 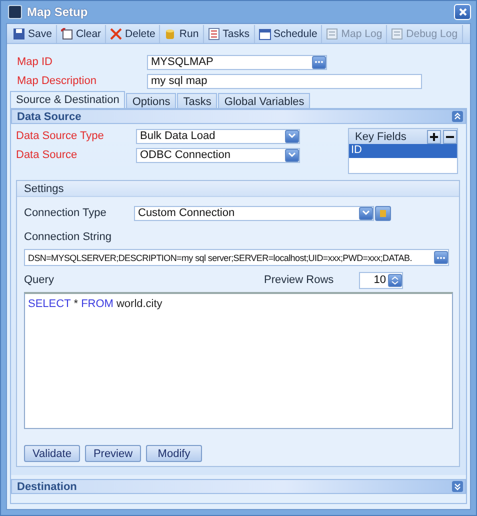 What do you see at coordinates (284, 81) in the screenshot?
I see `input-field: my sql map` at bounding box center [284, 81].